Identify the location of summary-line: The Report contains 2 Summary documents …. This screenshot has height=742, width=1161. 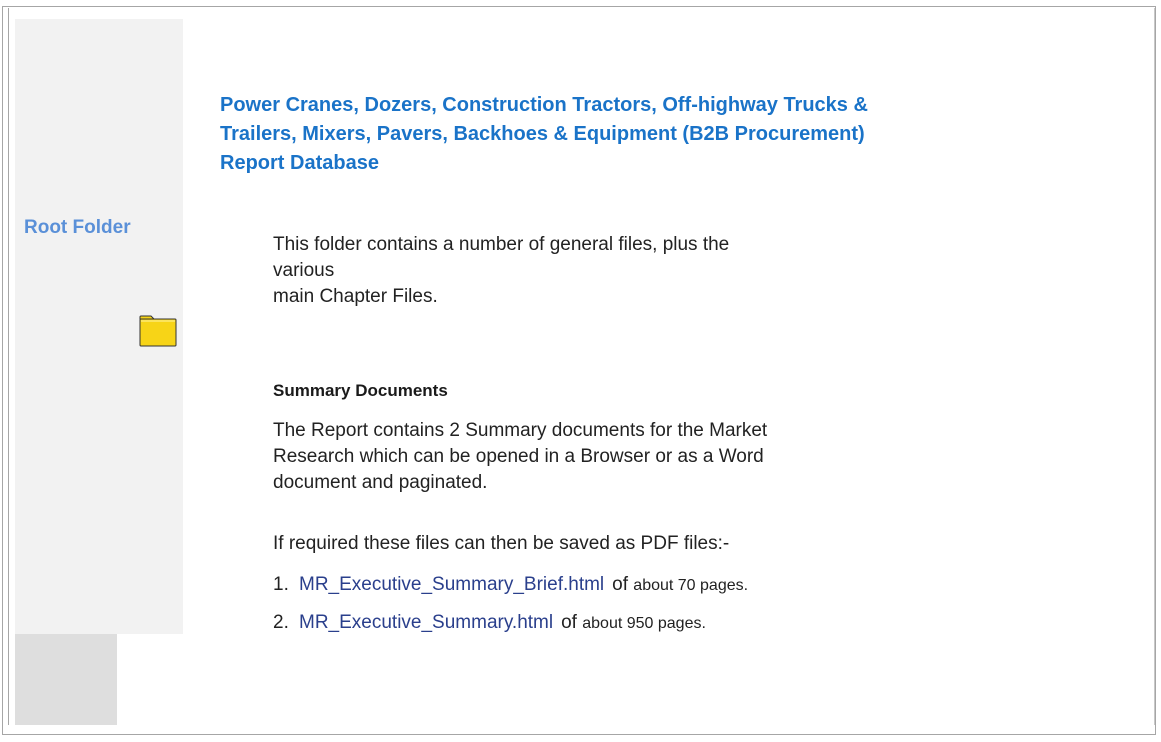
(520, 430).